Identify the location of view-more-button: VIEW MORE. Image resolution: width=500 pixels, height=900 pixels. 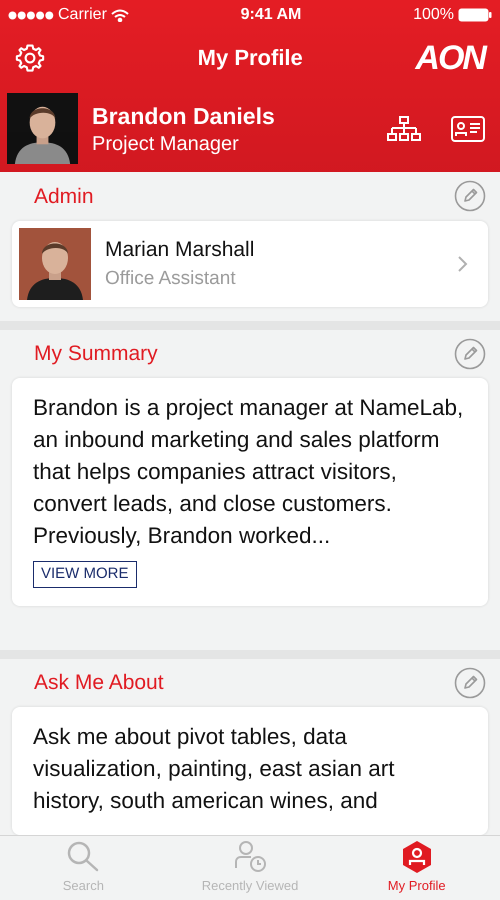
(85, 574).